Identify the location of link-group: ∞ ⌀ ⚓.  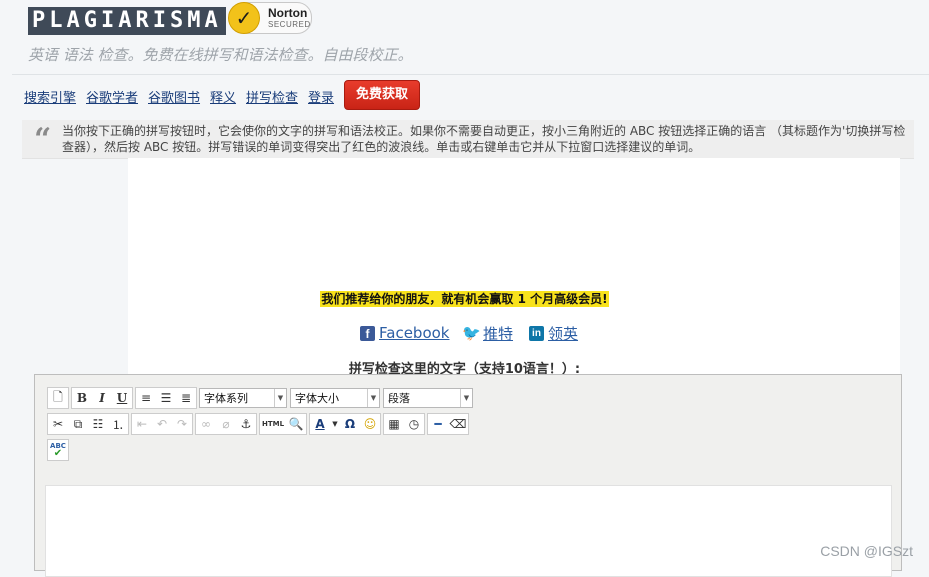
(226, 424).